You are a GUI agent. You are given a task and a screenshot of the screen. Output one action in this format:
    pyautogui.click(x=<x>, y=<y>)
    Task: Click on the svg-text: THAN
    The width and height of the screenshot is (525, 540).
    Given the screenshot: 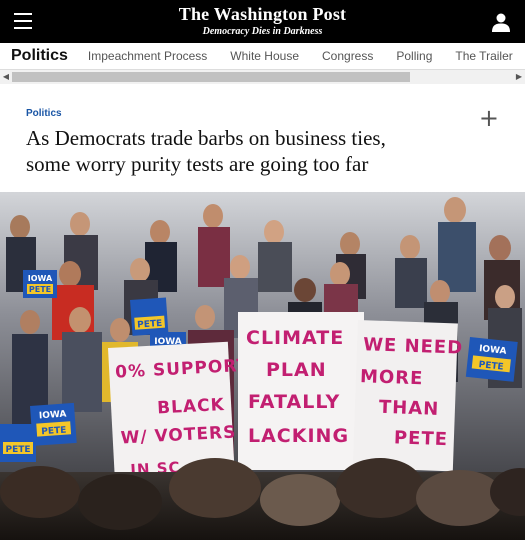 What is the action you would take?
    pyautogui.click(x=409, y=408)
    